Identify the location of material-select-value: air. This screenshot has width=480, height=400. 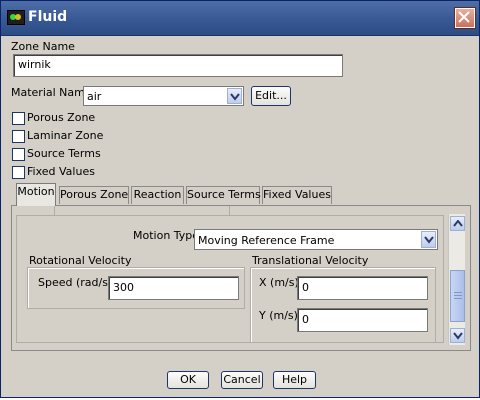
(94, 96).